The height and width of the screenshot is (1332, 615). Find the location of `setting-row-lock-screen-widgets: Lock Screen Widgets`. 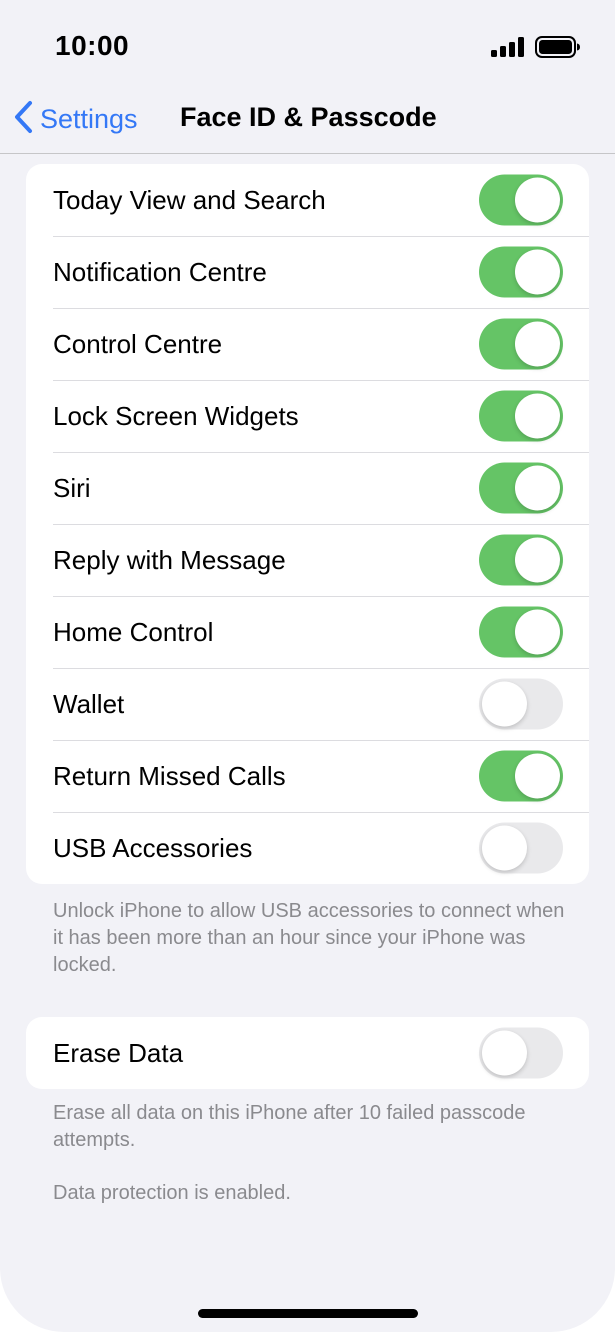

setting-row-lock-screen-widgets: Lock Screen Widgets is located at coordinates (307, 416).